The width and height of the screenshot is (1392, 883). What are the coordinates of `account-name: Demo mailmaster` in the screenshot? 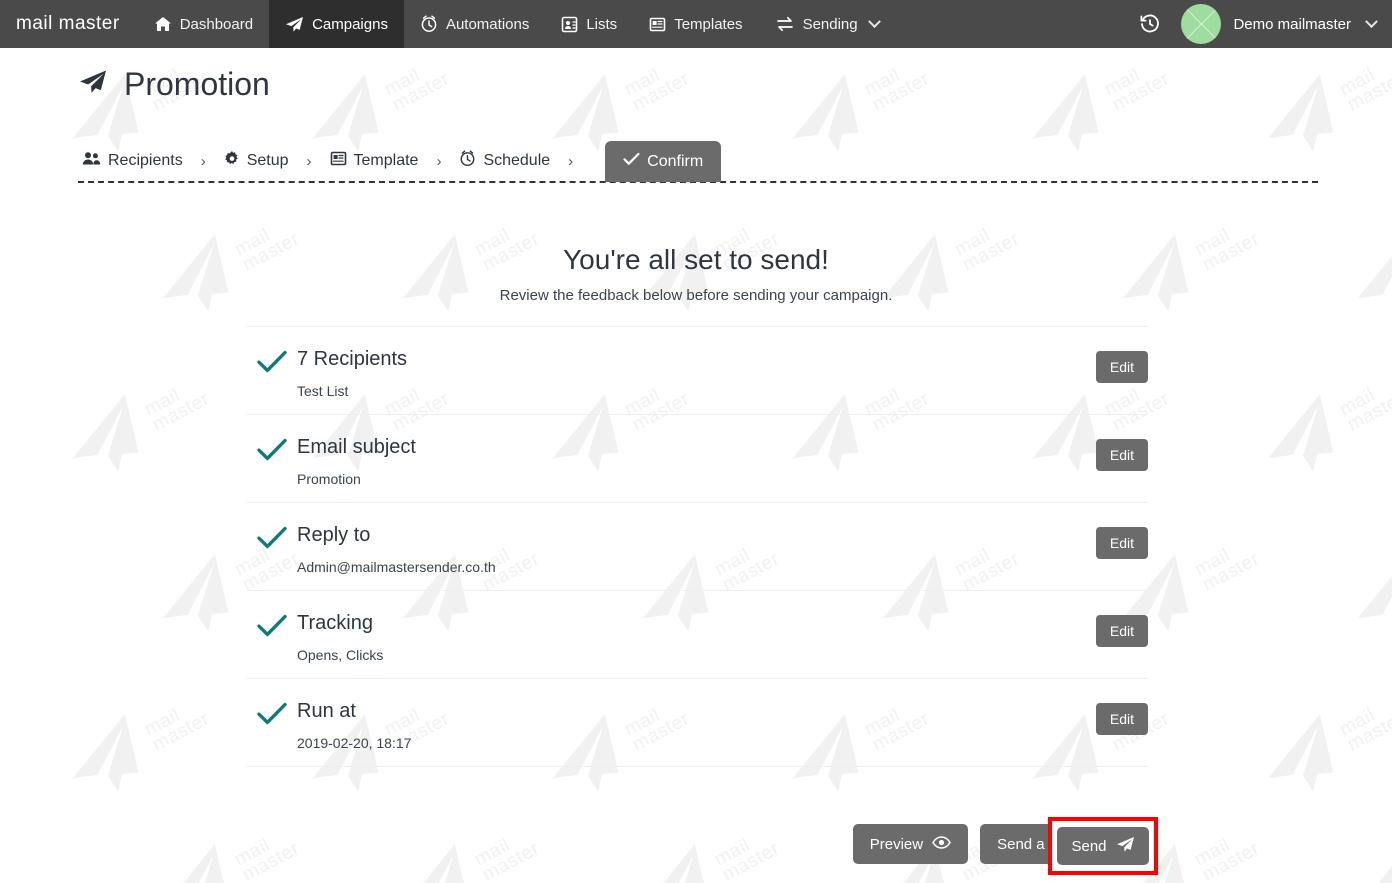 It's located at (1292, 24).